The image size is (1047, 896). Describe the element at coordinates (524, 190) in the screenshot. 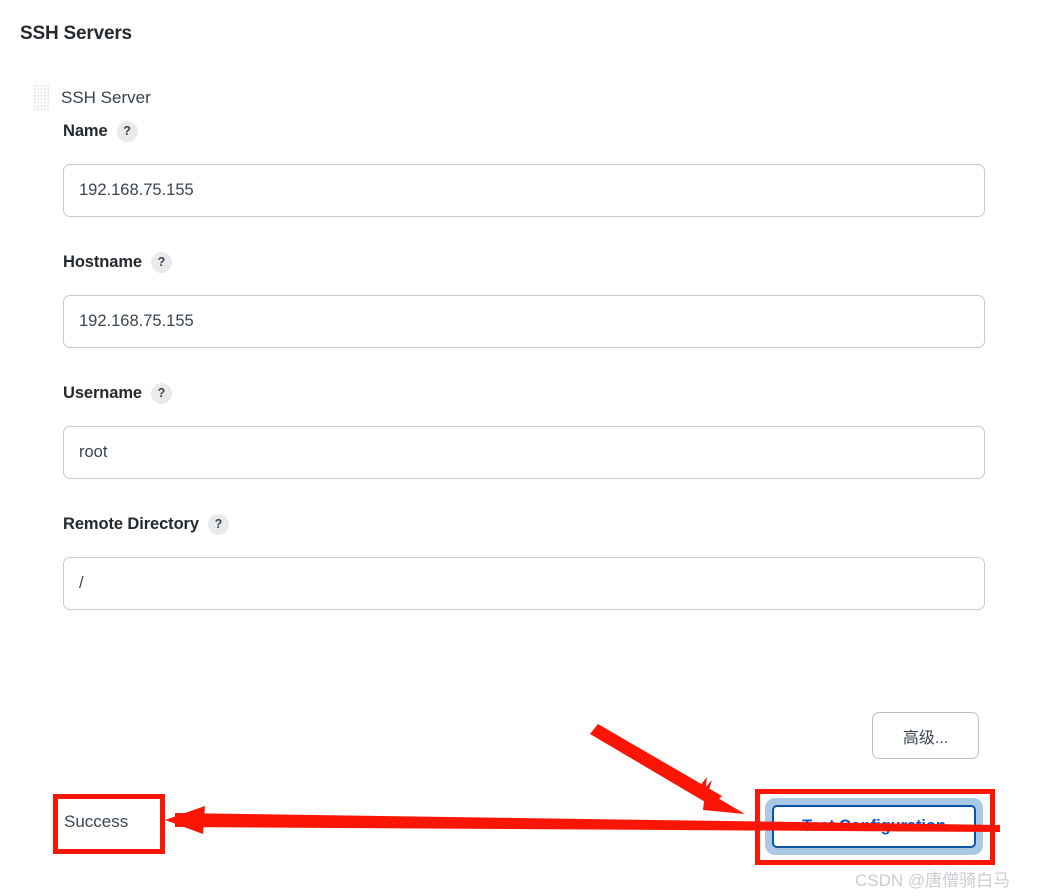

I see `name-input` at that location.